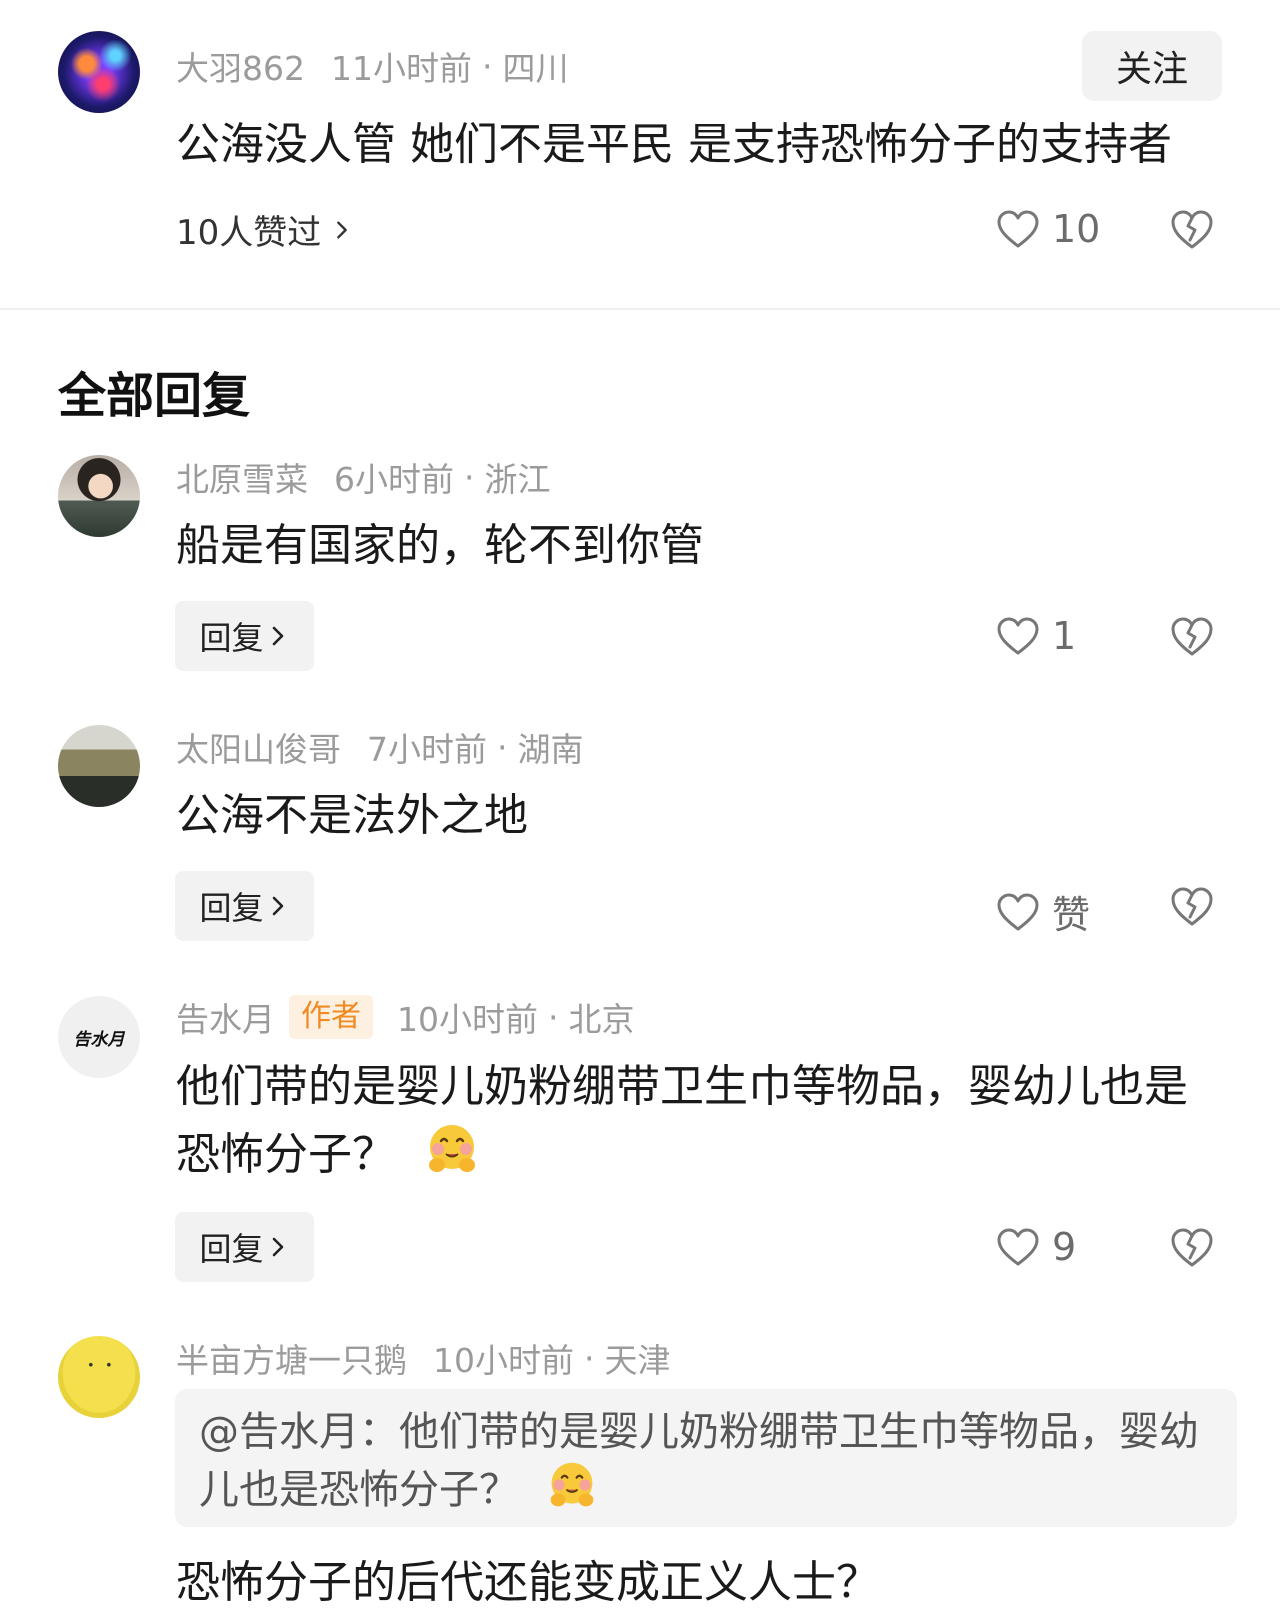  I want to click on username: 告水月, so click(225, 1017).